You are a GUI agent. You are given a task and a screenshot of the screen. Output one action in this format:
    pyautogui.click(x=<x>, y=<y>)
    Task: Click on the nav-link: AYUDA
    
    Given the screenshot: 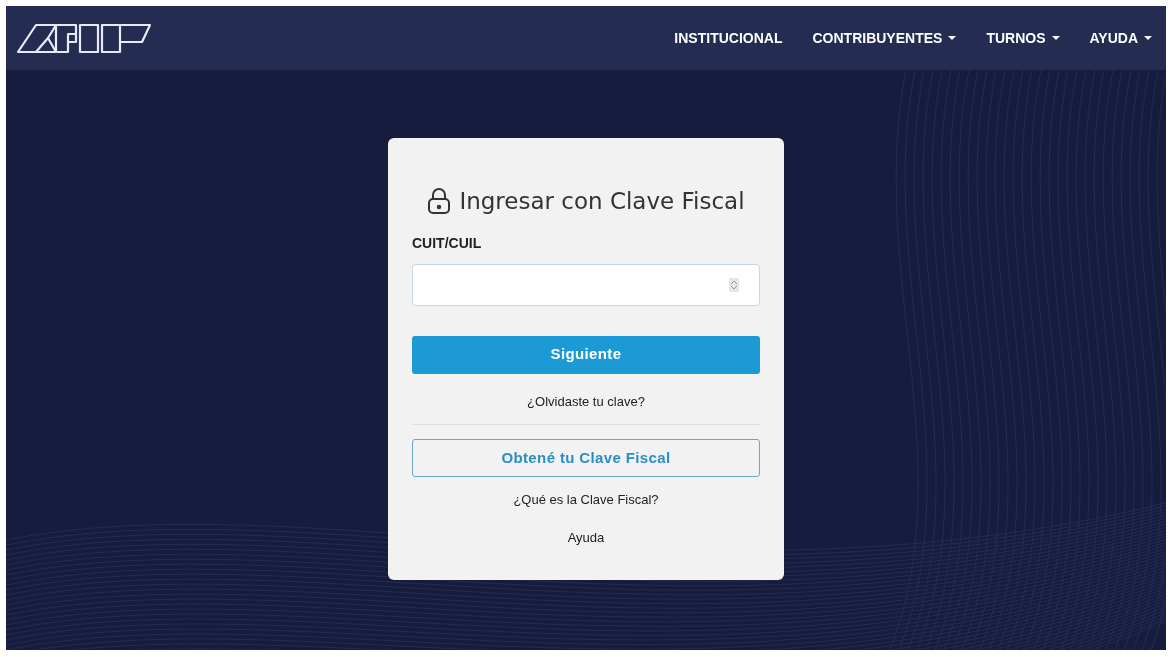 What is the action you would take?
    pyautogui.click(x=1120, y=38)
    